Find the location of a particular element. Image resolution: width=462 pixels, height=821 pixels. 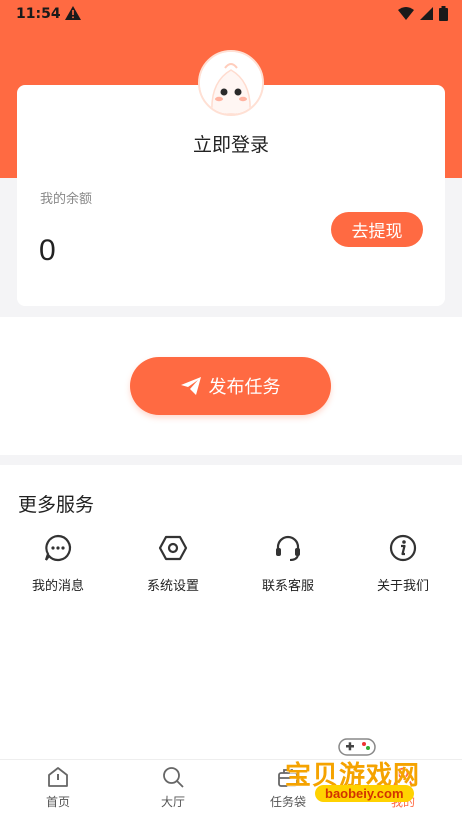

status-time: 11:54 is located at coordinates (38, 14).